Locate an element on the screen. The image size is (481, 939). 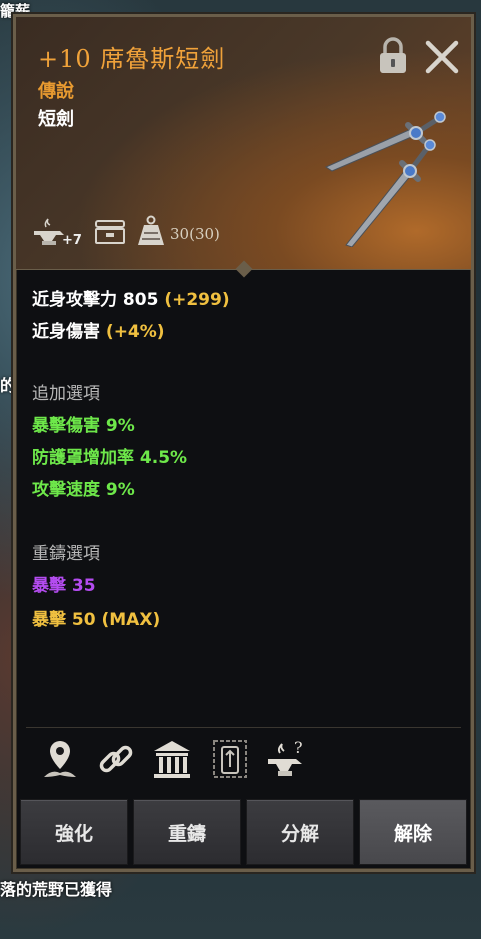
chest-icon is located at coordinates (110, 232).